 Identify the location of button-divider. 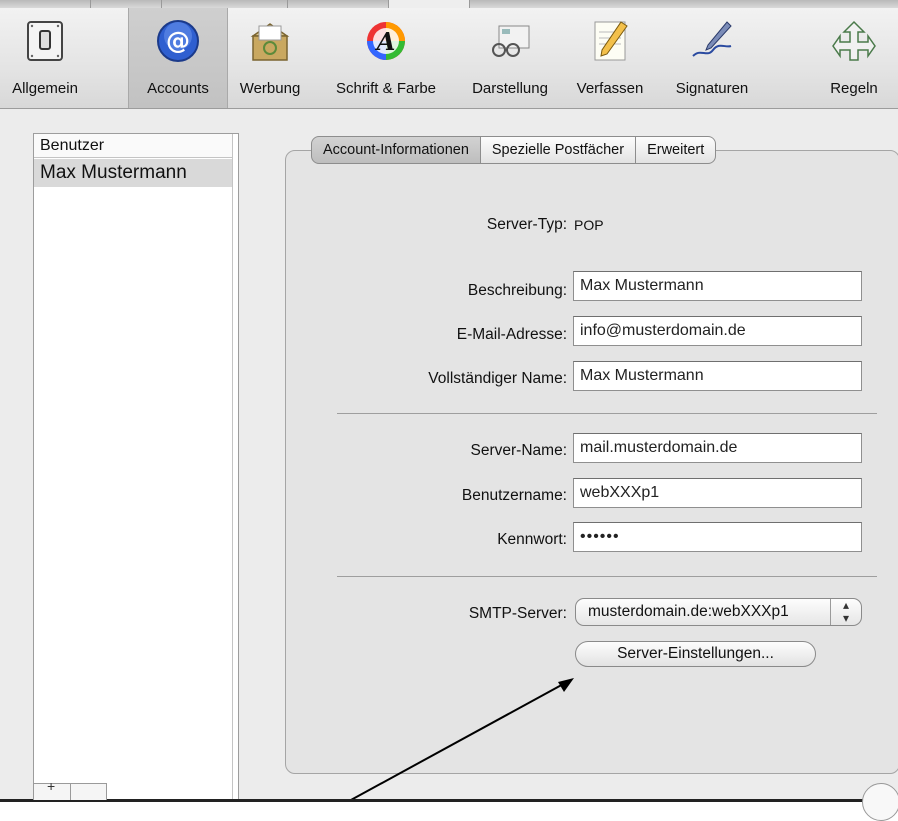
(70, 792).